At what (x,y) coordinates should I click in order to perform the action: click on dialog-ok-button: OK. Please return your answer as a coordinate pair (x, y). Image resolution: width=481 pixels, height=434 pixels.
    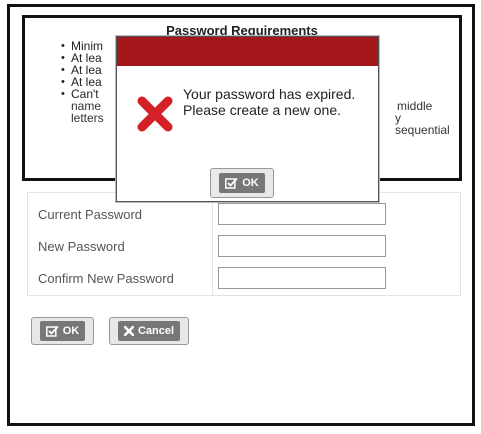
    Looking at the image, I should click on (242, 183).